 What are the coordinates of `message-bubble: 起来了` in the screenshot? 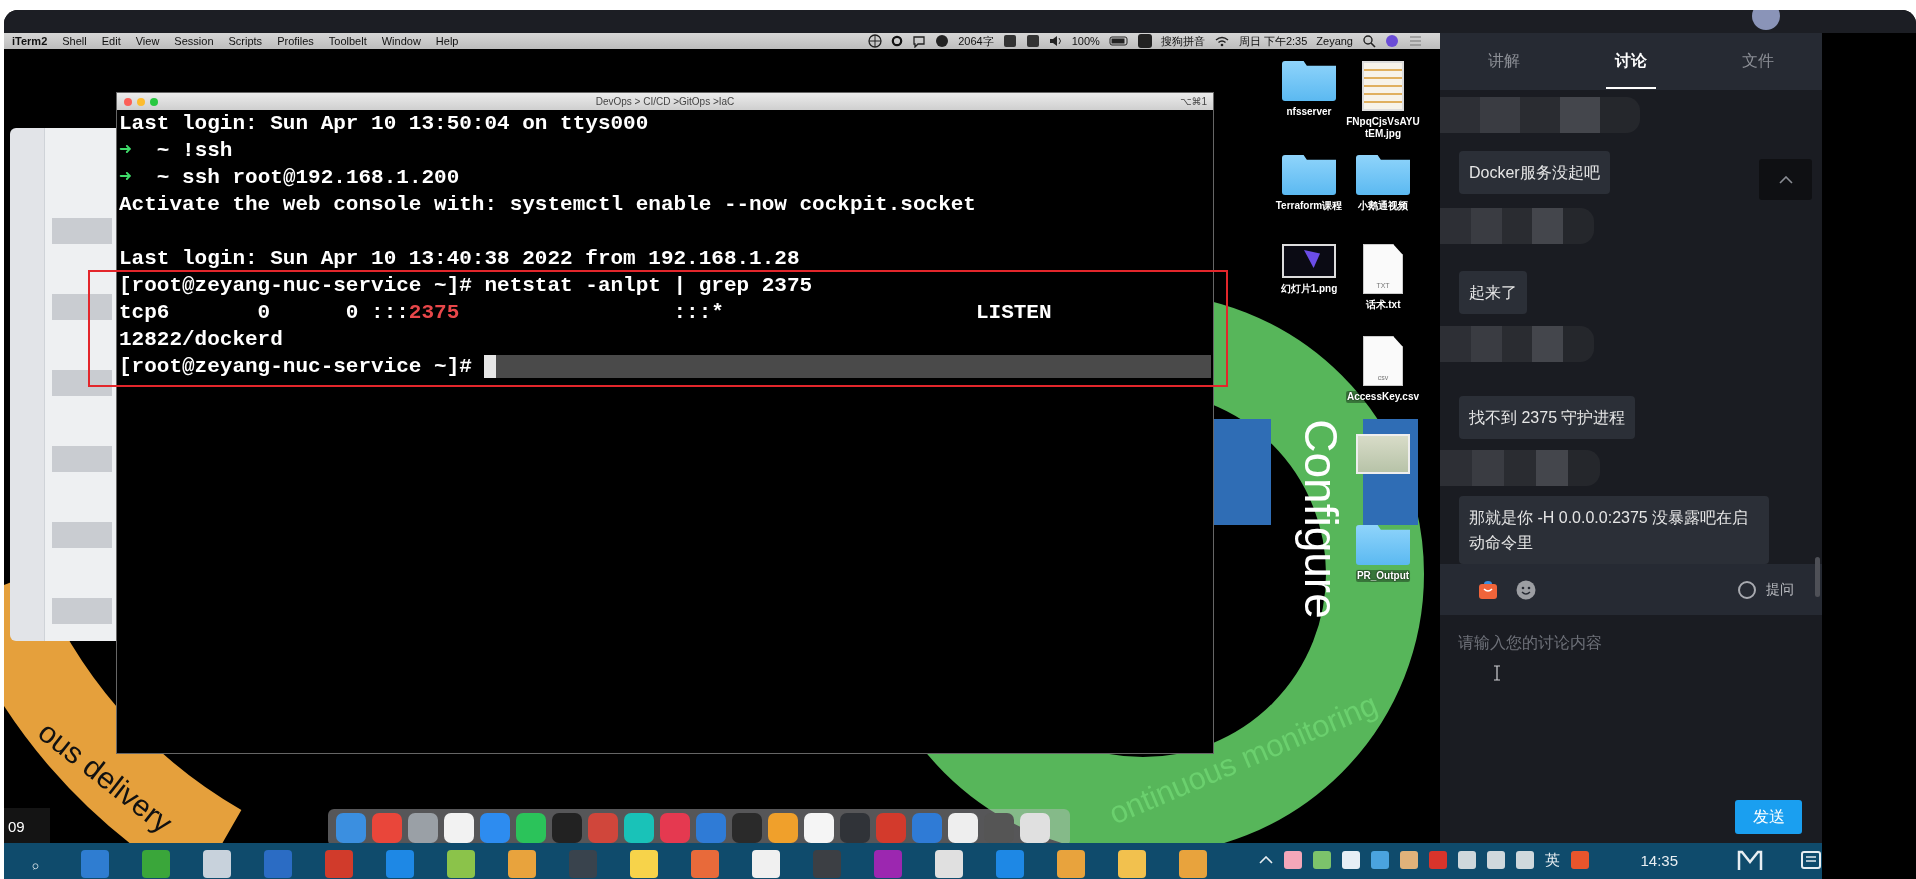 It's located at (1493, 292).